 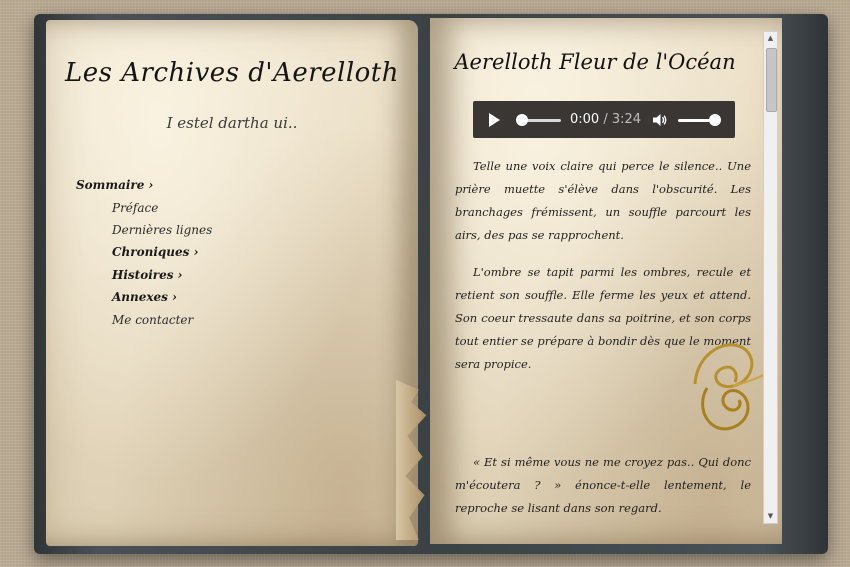 I want to click on scrollbar-thumb, so click(x=771, y=80).